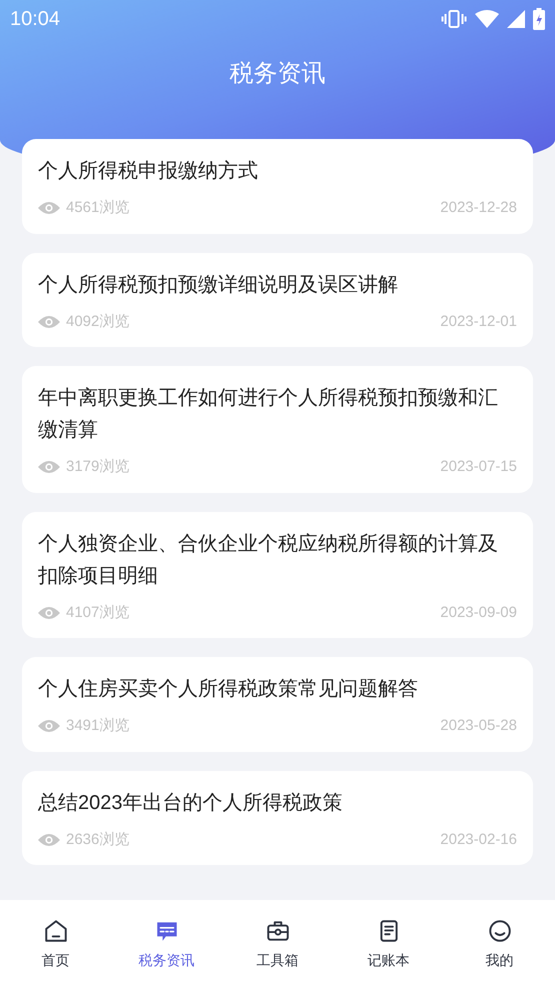 This screenshot has height=986, width=555. I want to click on view-count: 3491浏览, so click(98, 726).